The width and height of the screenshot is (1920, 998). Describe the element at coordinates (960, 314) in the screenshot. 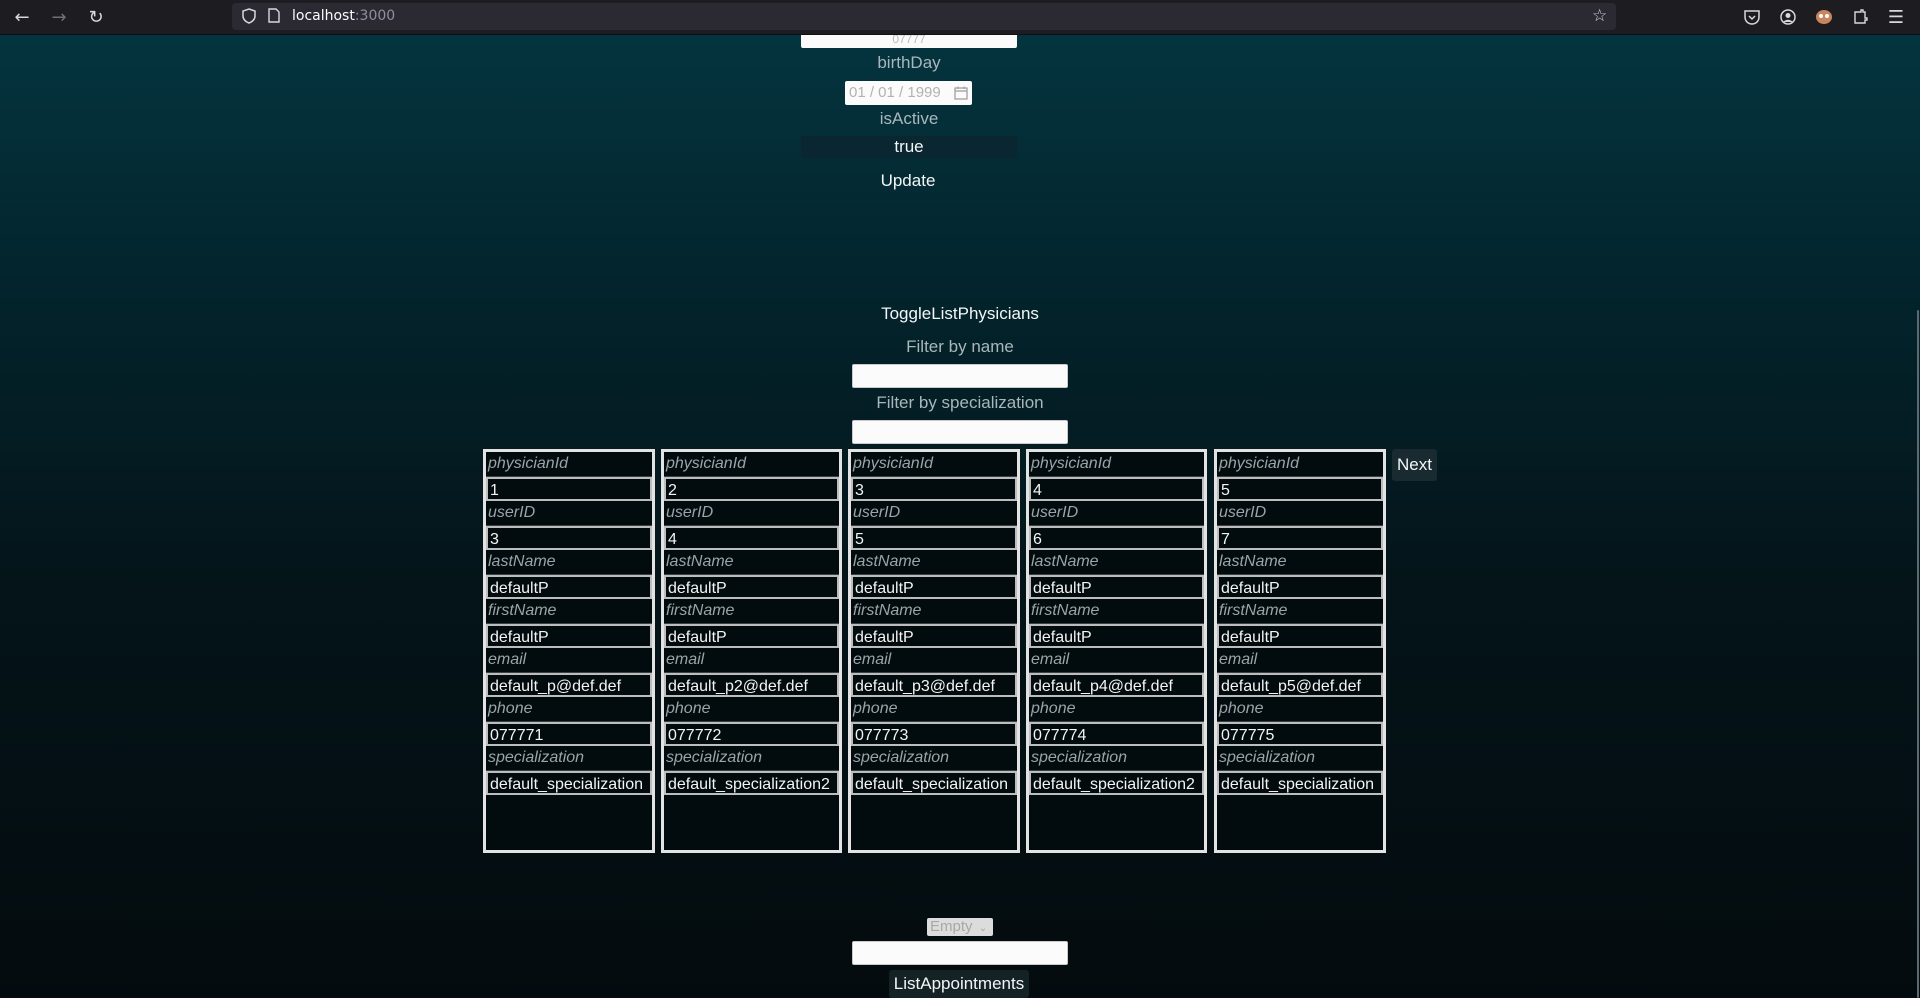

I see `toggle-list-physicians-button: ToggleListPhysicians` at that location.